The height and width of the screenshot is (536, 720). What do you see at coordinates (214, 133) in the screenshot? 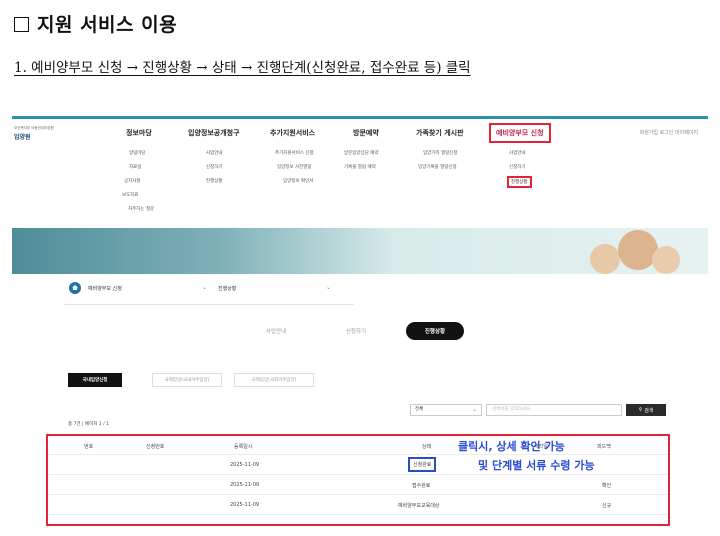
I see `gnb-open-request: 입양정보공개청구` at bounding box center [214, 133].